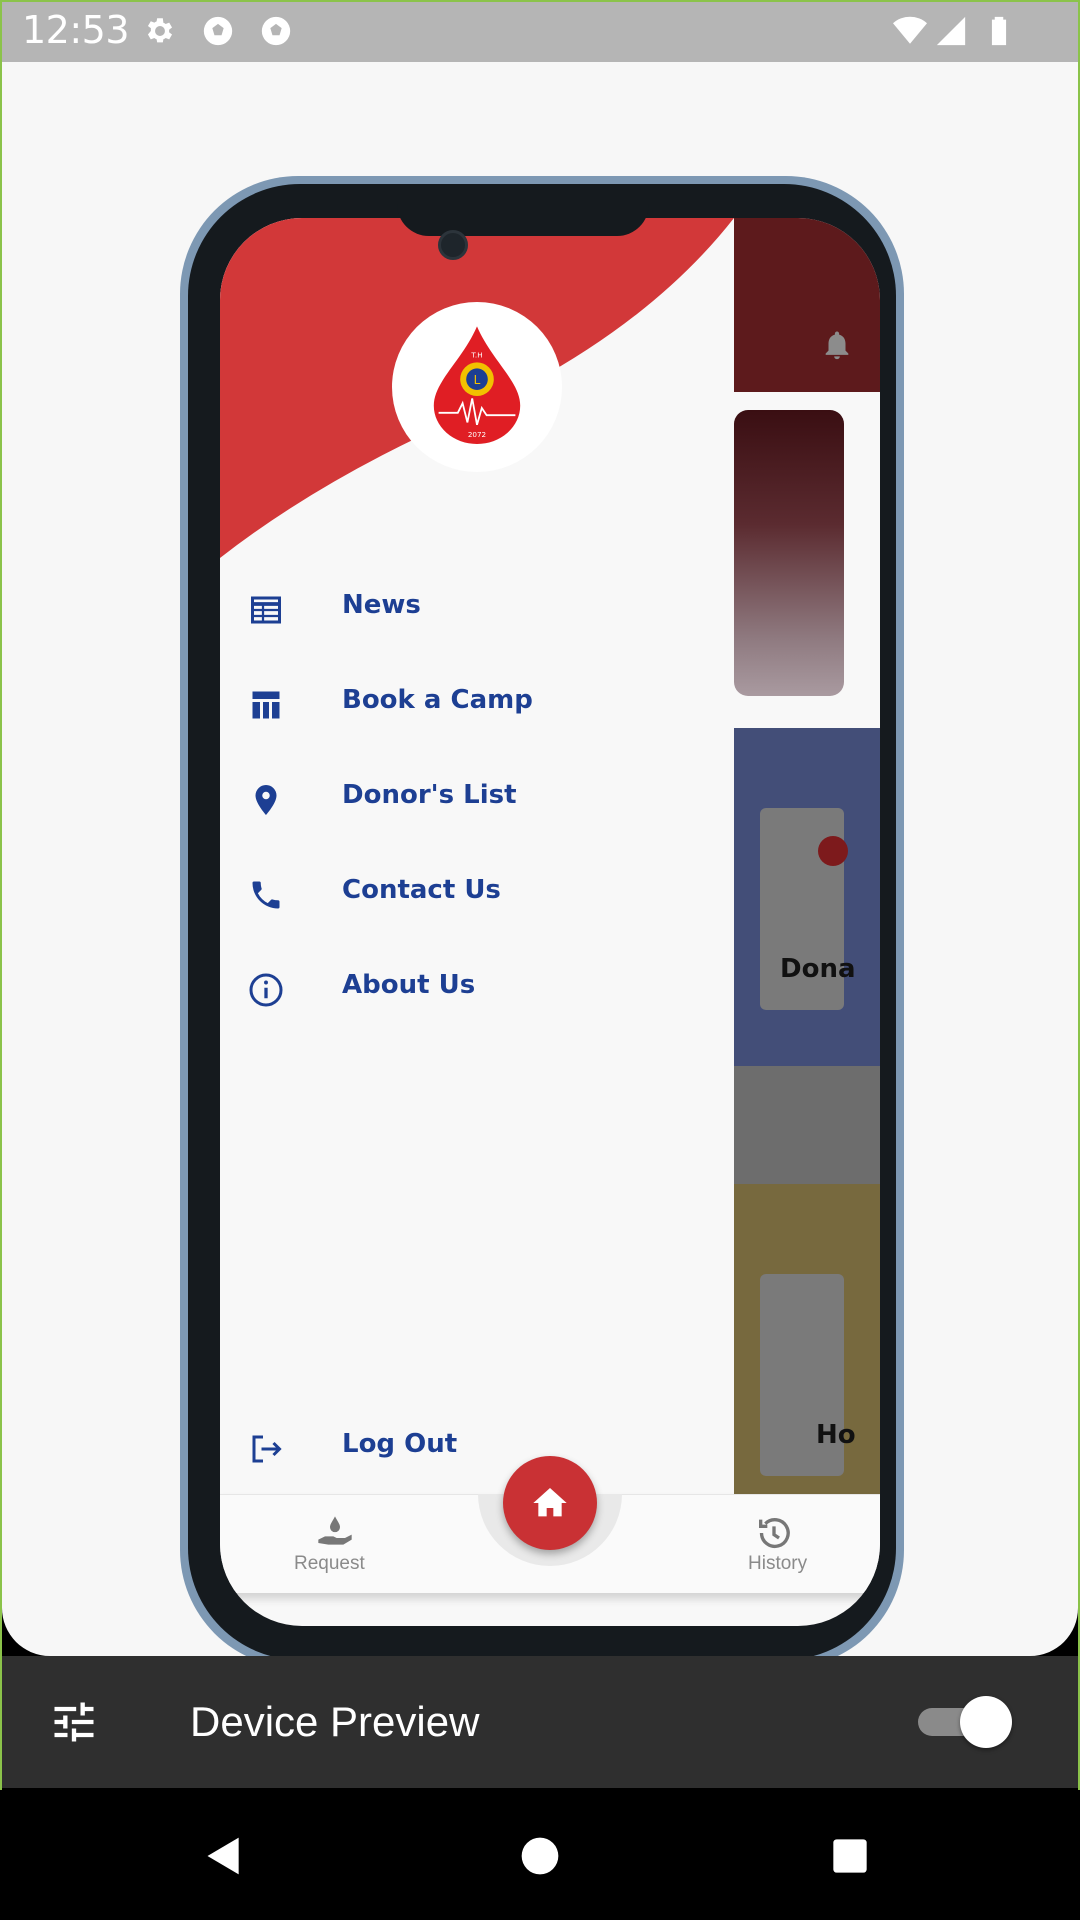  Describe the element at coordinates (818, 969) in the screenshot. I see `donor-card-label: Dona` at that location.